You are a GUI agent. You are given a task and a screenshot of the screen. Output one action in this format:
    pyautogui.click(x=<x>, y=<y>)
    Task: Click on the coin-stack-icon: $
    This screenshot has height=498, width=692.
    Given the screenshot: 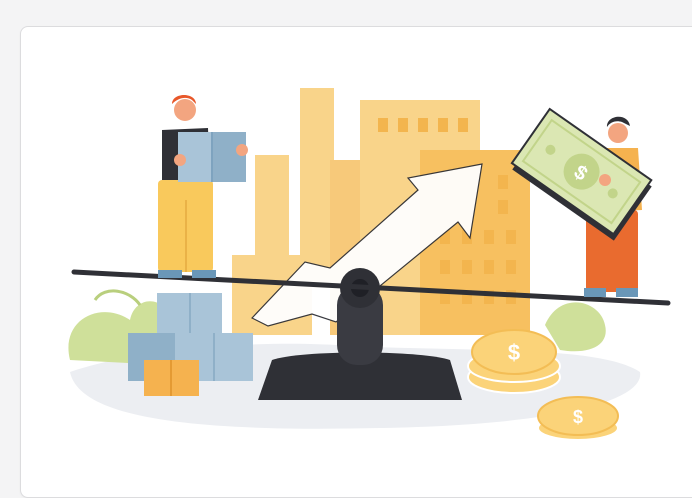 What is the action you would take?
    pyautogui.click(x=514, y=361)
    